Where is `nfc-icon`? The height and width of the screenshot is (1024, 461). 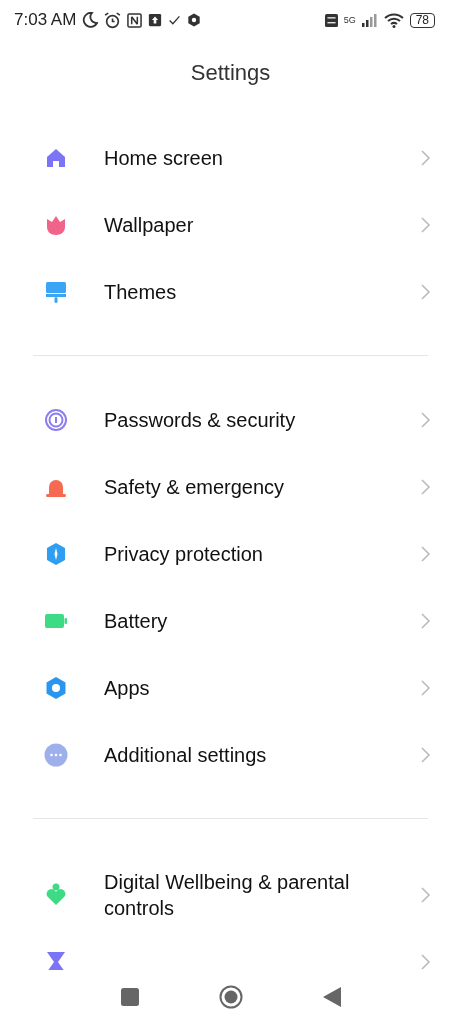 nfc-icon is located at coordinates (135, 20).